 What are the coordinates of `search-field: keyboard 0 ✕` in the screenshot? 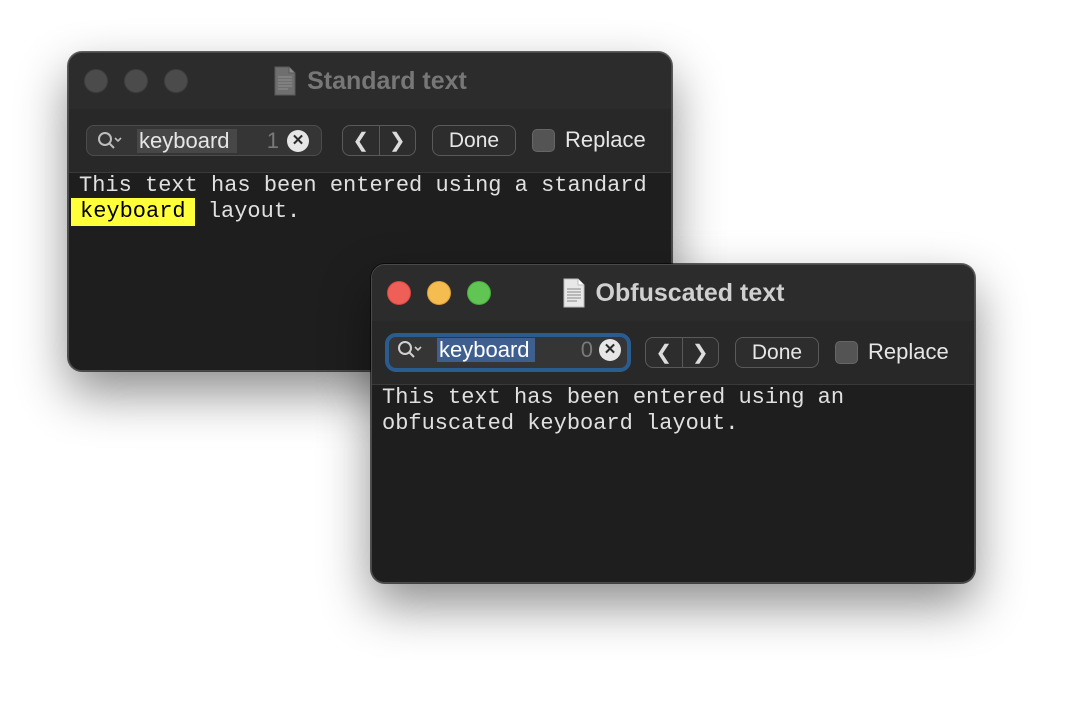 It's located at (508, 352).